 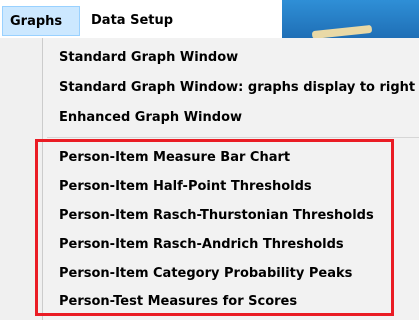 What do you see at coordinates (342, 32) in the screenshot?
I see `background-stroke` at bounding box center [342, 32].